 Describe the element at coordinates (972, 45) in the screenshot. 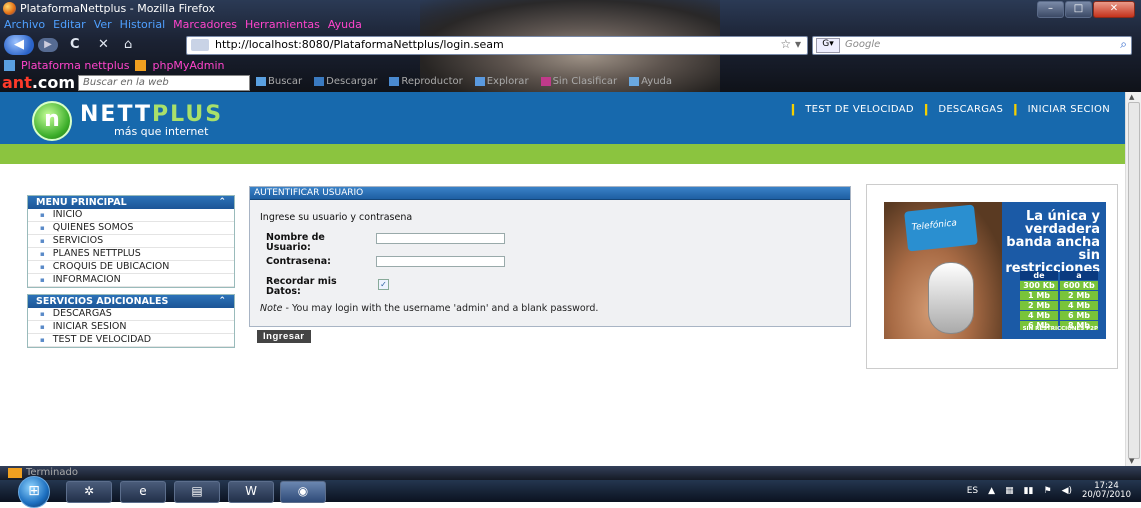

I see `search-box: G▾ Google ⌕` at that location.